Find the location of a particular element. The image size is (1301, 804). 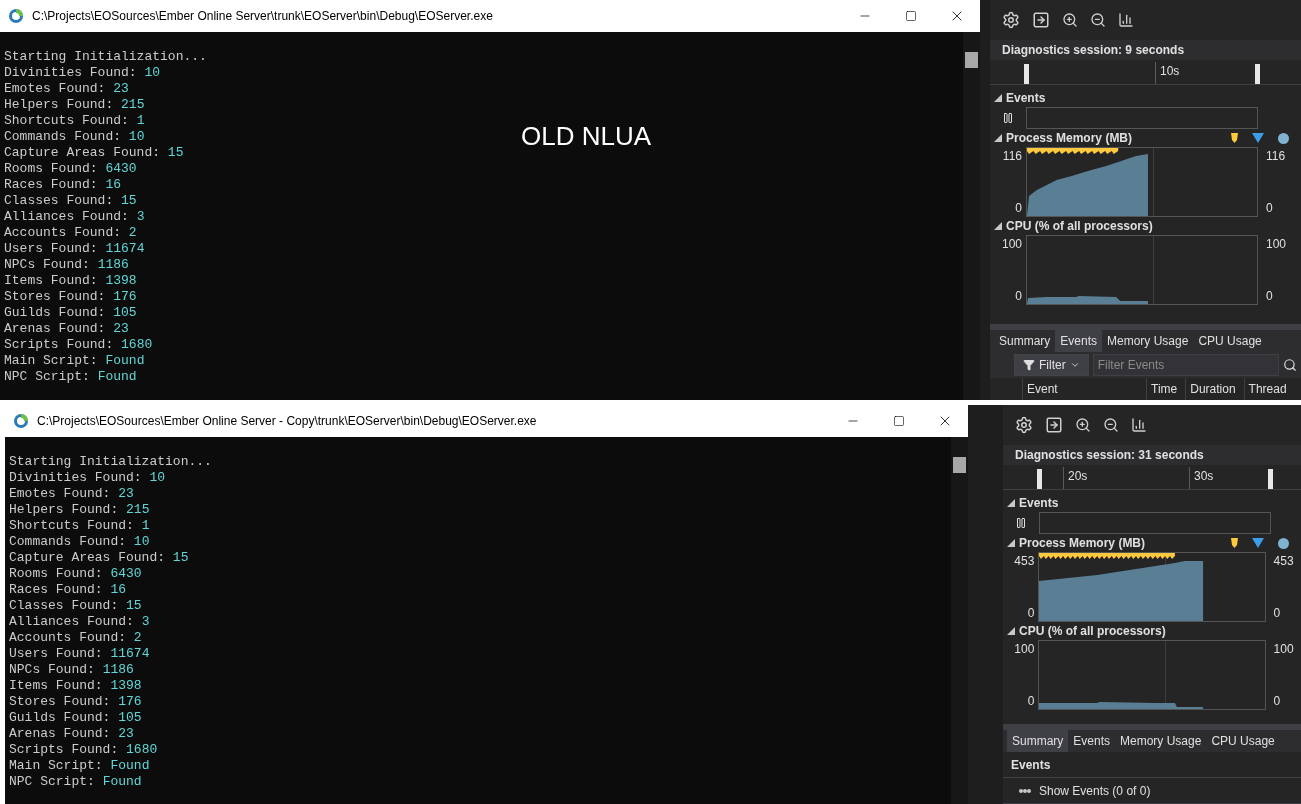

search-icon is located at coordinates (1290, 365).